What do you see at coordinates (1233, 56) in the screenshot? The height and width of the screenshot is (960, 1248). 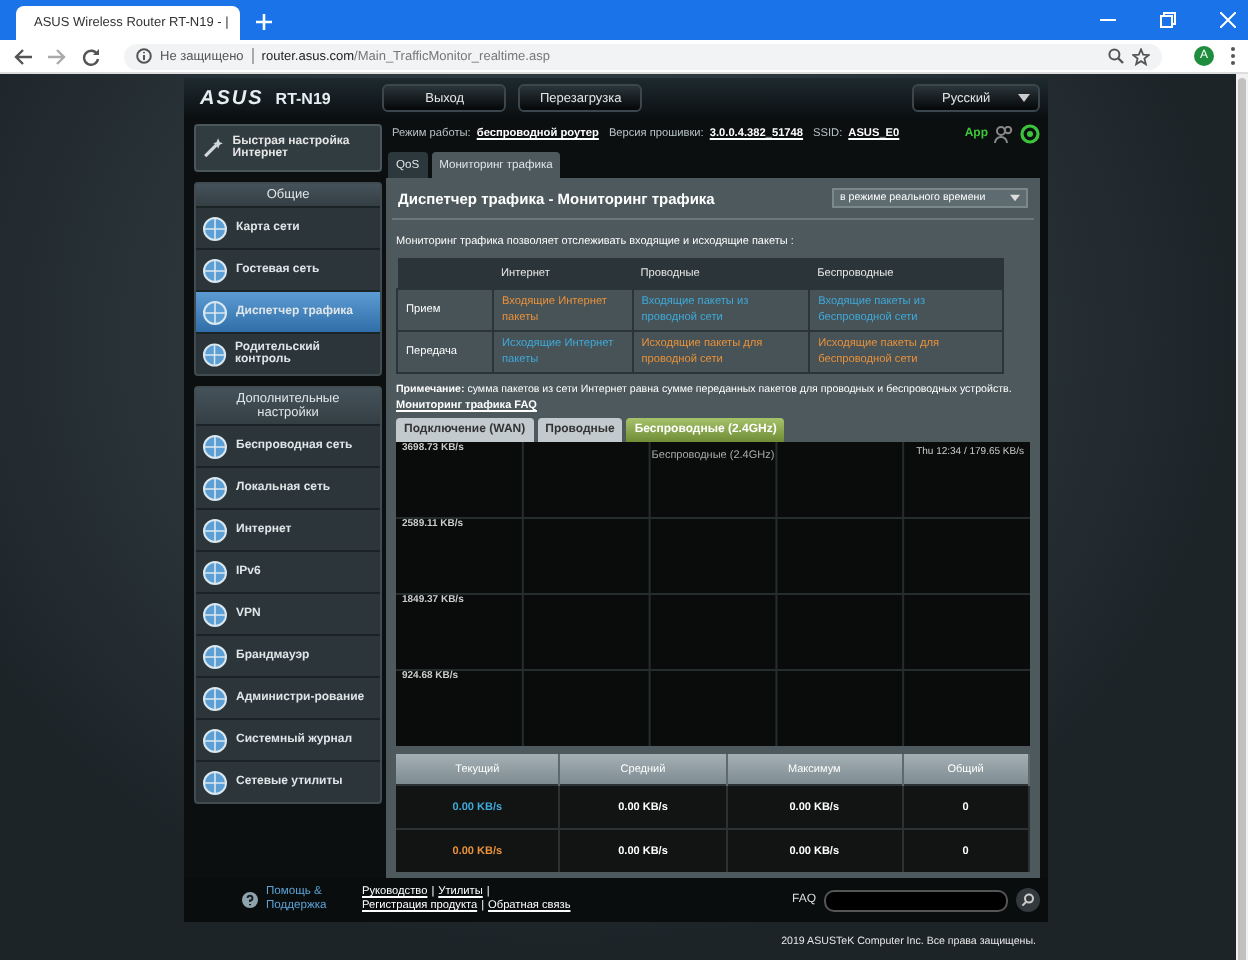 I see `menu-icon` at bounding box center [1233, 56].